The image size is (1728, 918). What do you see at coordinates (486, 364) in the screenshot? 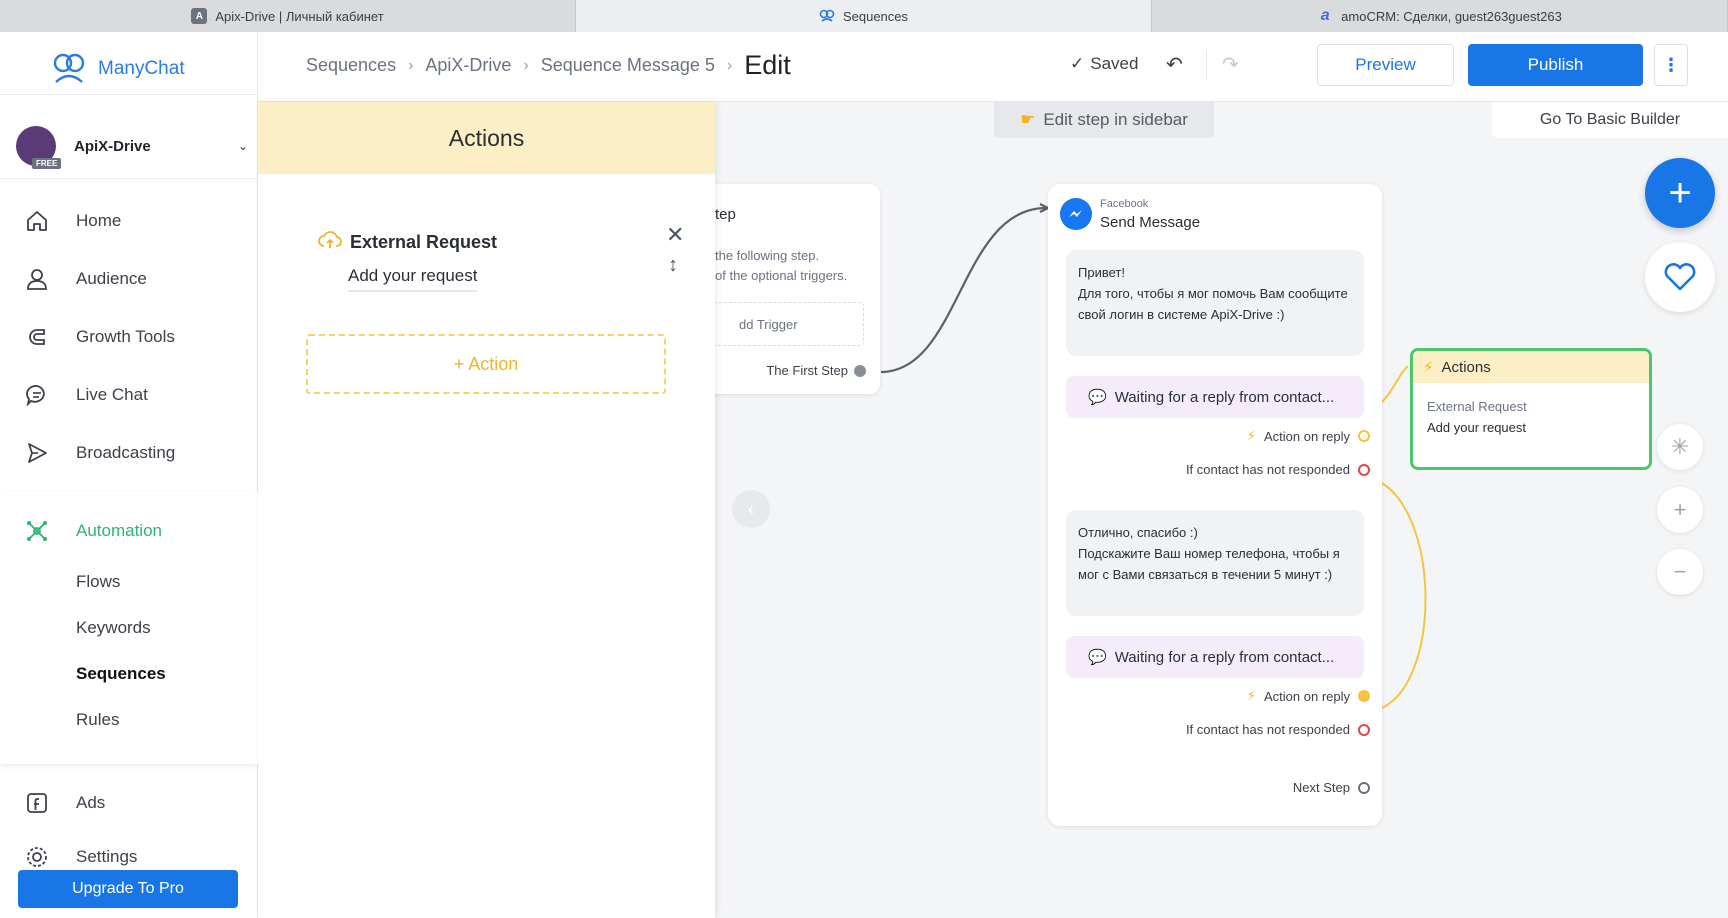
I see `add-action-button: + Action` at bounding box center [486, 364].